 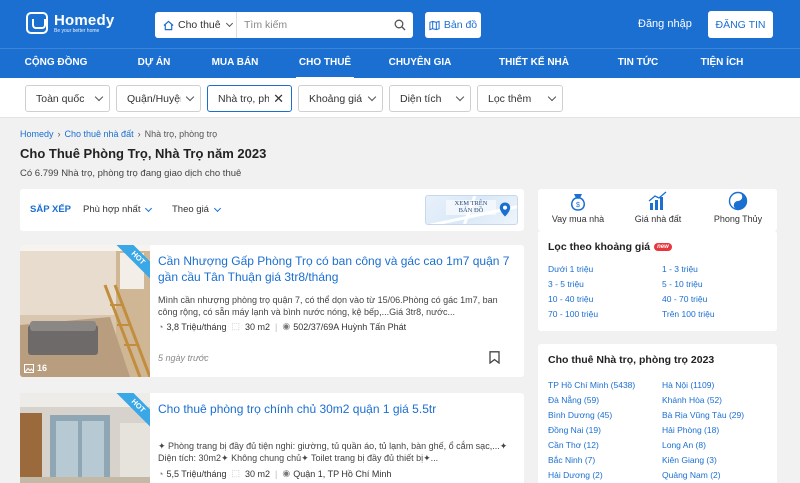 What do you see at coordinates (430, 98) in the screenshot?
I see `area-filter: Diện tích` at bounding box center [430, 98].